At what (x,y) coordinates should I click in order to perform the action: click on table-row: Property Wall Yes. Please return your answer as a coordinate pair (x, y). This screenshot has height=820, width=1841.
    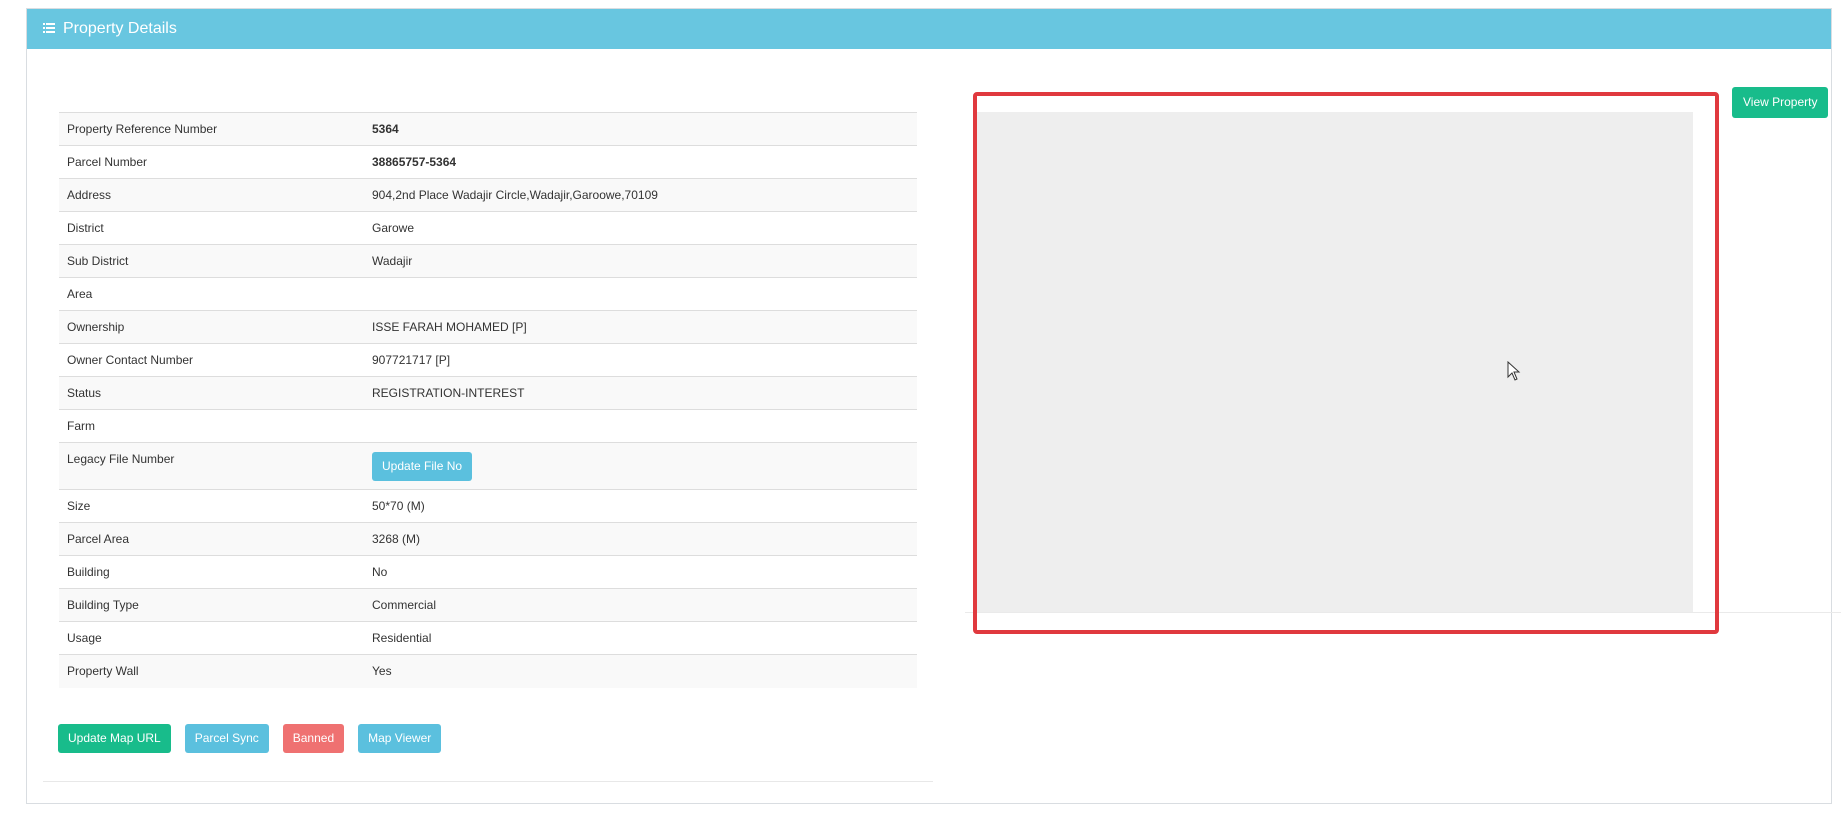
    Looking at the image, I should click on (488, 671).